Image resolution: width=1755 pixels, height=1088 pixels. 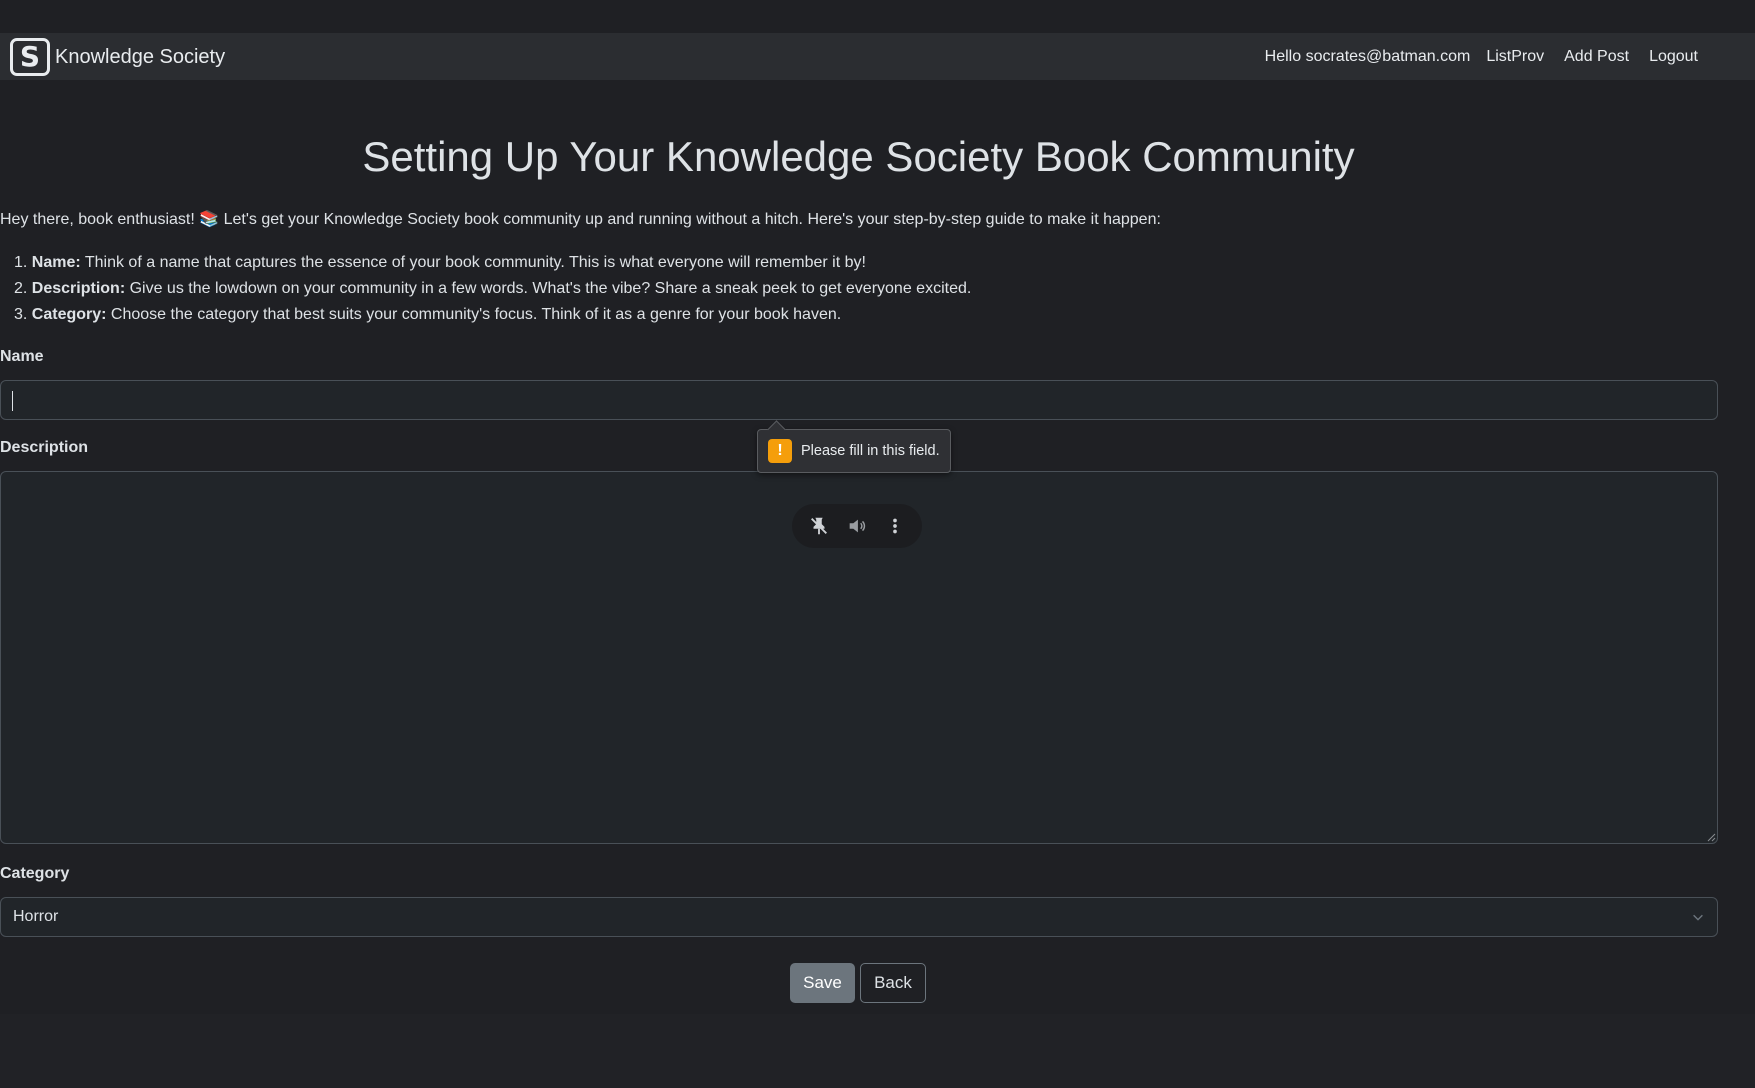 What do you see at coordinates (859, 400) in the screenshot?
I see `name-input` at bounding box center [859, 400].